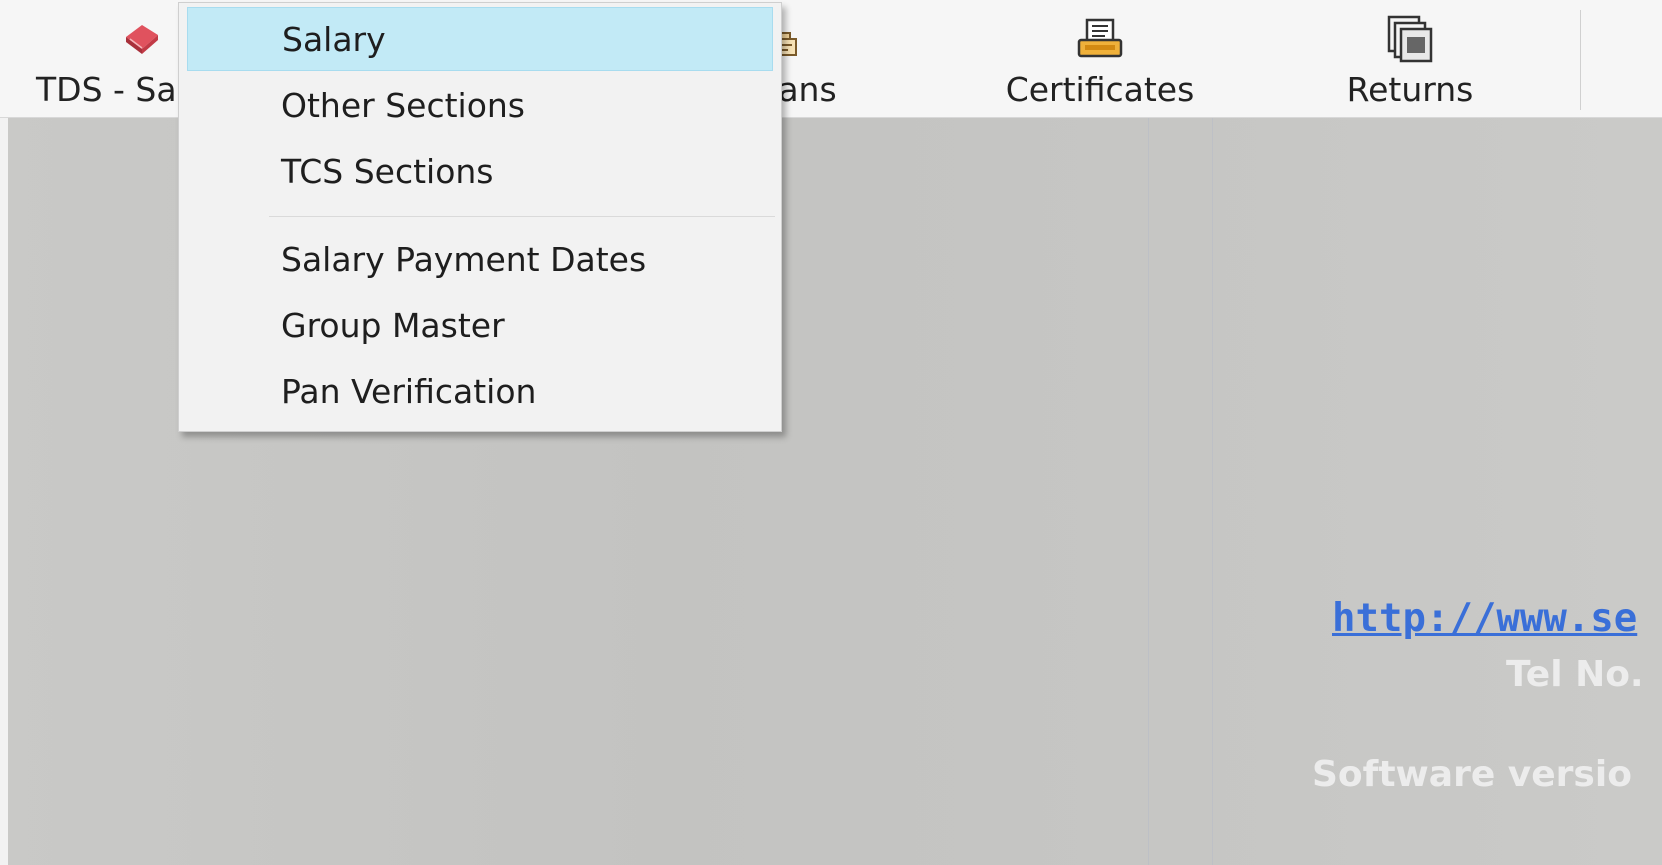 The width and height of the screenshot is (1662, 865). Describe the element at coordinates (522, 216) in the screenshot. I see `menu-separator` at that location.